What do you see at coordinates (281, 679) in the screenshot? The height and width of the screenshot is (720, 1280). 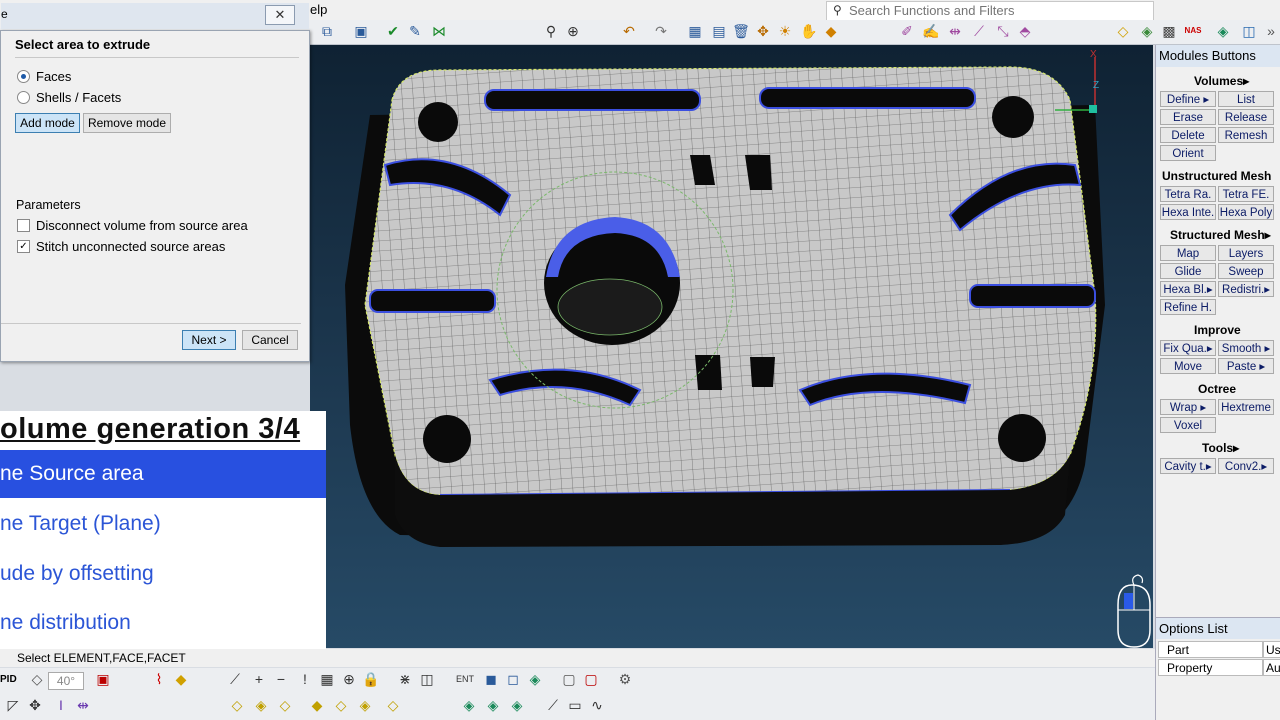 I see `minus-icon: −` at bounding box center [281, 679].